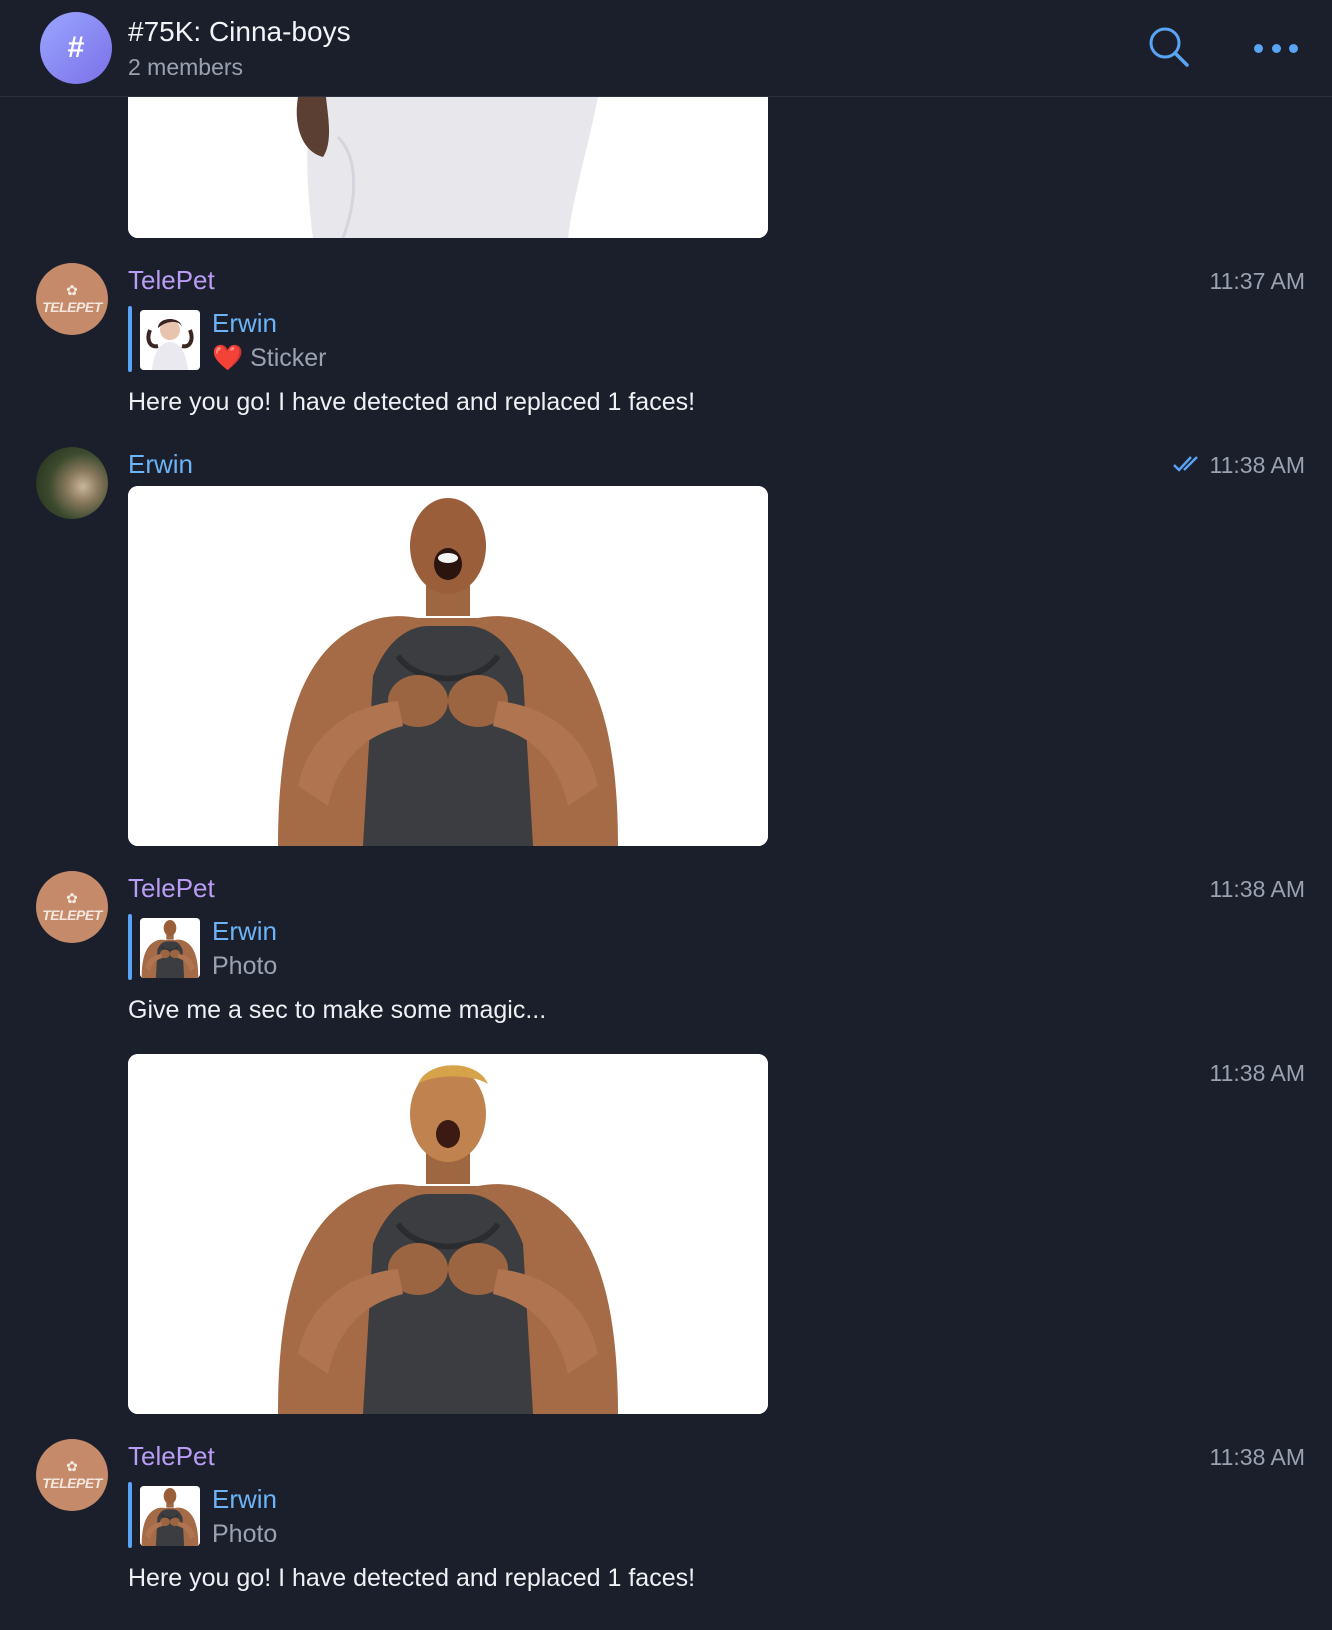 This screenshot has width=1332, height=1630. Describe the element at coordinates (448, 167) in the screenshot. I see `sticker-image` at that location.